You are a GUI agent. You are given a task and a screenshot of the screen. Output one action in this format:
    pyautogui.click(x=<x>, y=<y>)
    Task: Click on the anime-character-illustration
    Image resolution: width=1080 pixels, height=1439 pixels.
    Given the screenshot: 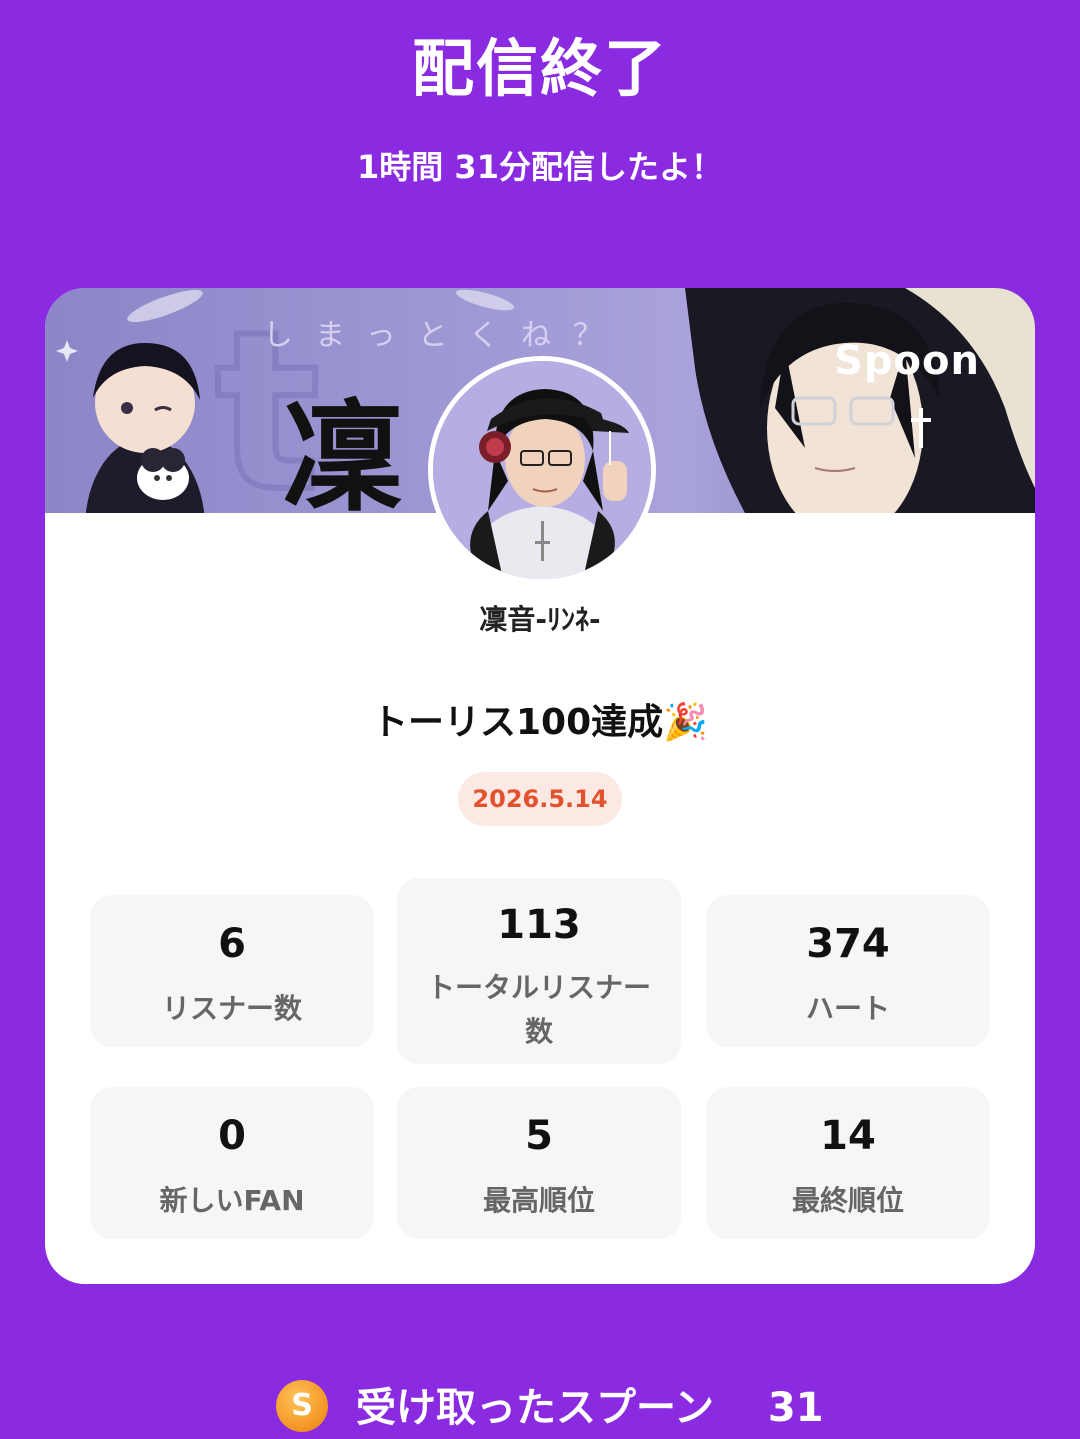 What is the action you would take?
    pyautogui.click(x=860, y=400)
    